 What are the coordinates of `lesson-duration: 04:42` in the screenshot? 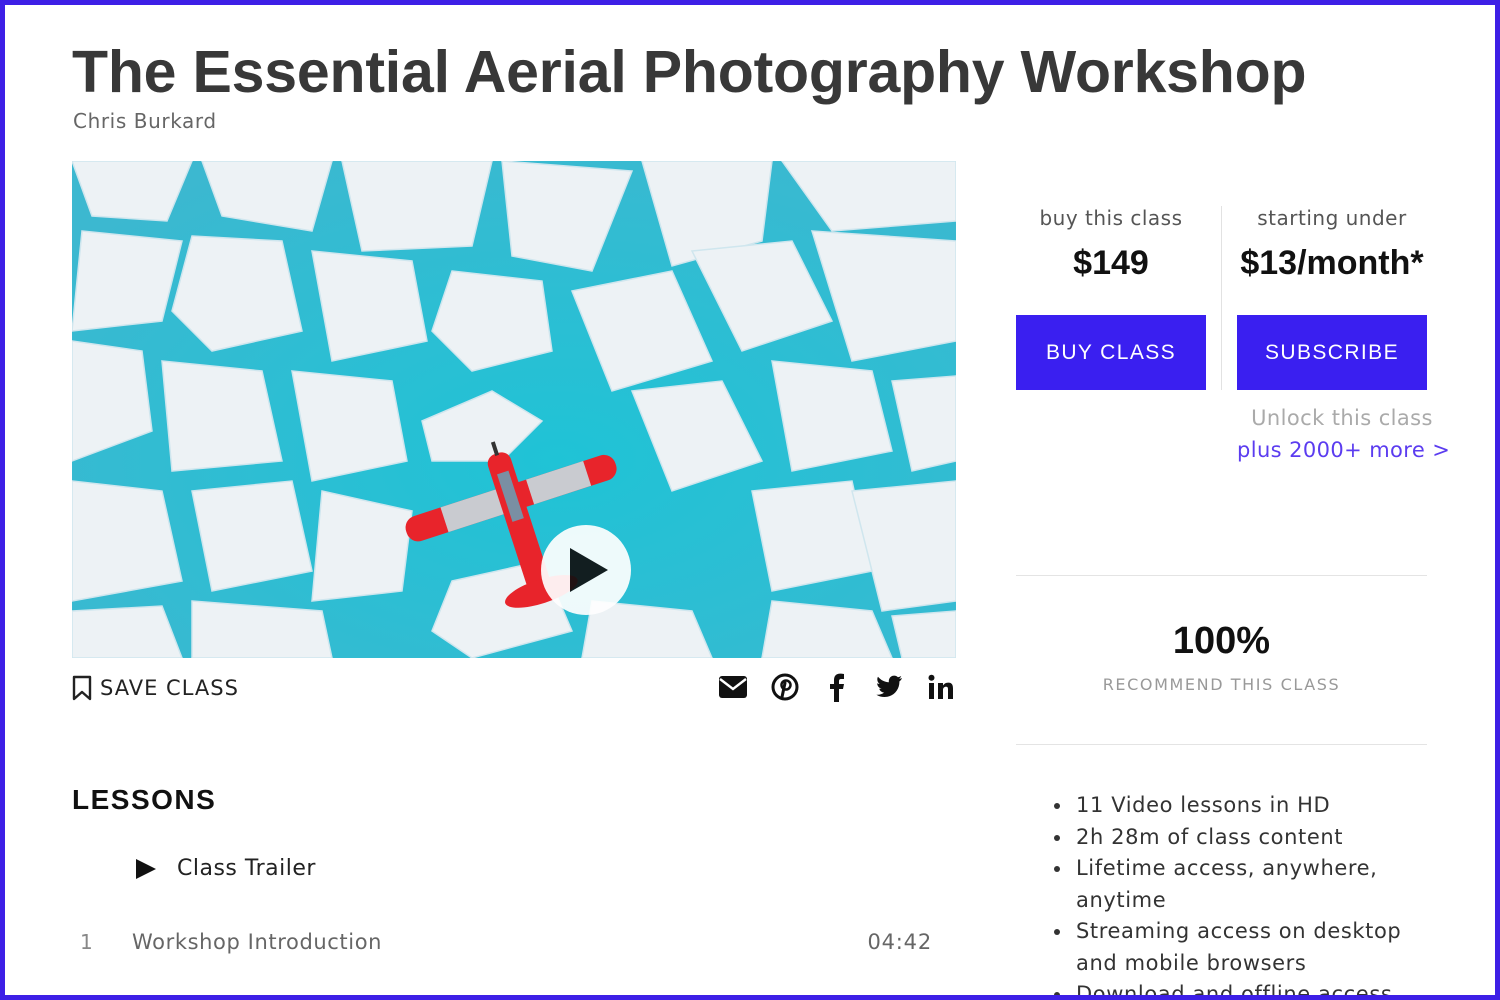 It's located at (899, 942).